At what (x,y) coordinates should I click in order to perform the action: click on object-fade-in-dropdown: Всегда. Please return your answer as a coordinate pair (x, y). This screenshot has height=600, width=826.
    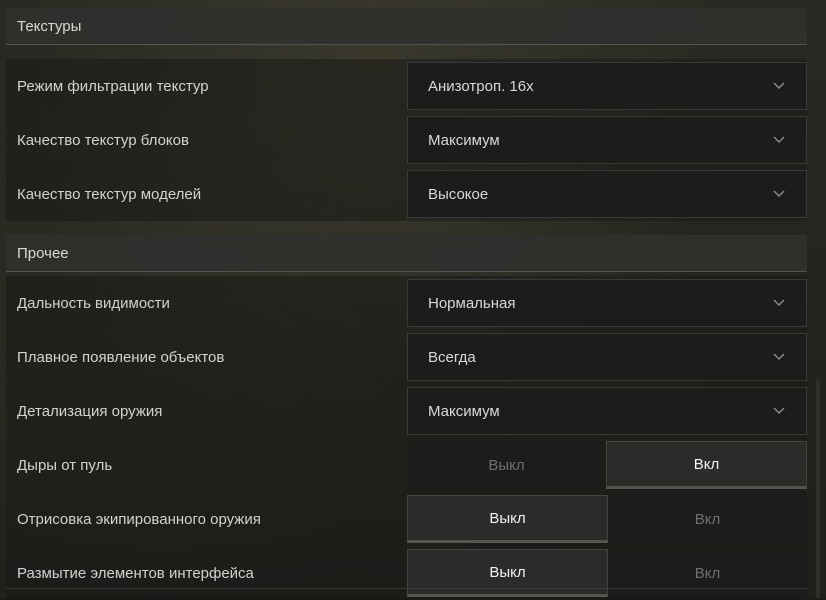
    Looking at the image, I should click on (607, 357).